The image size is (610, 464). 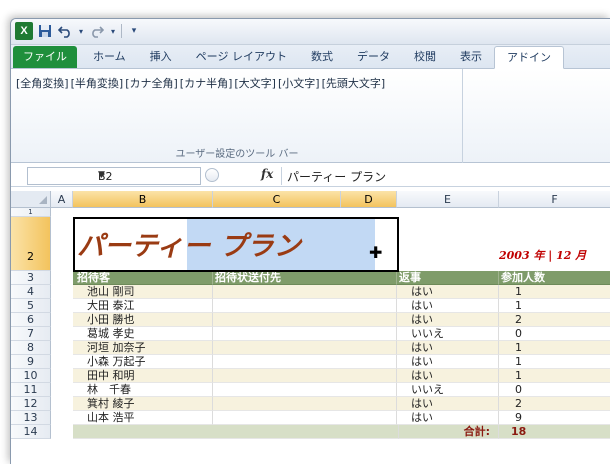 I want to click on guest-name-cell: 林 千春, so click(x=143, y=390).